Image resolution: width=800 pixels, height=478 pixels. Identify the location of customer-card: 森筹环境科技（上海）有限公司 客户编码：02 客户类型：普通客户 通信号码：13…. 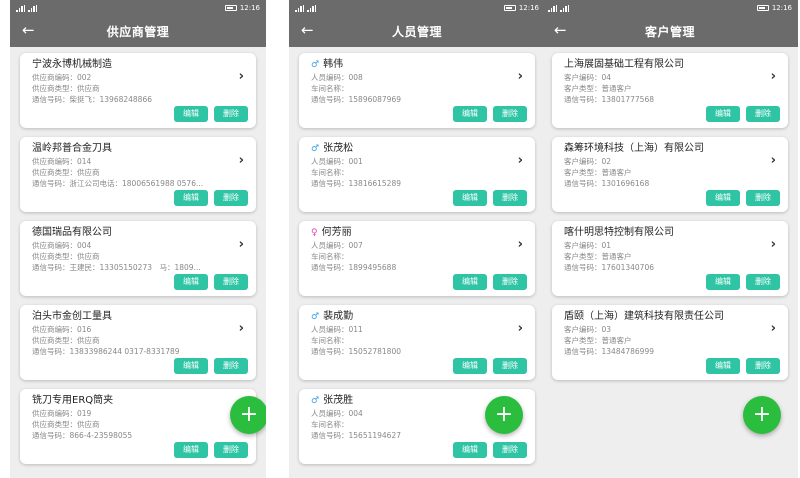
(670, 174).